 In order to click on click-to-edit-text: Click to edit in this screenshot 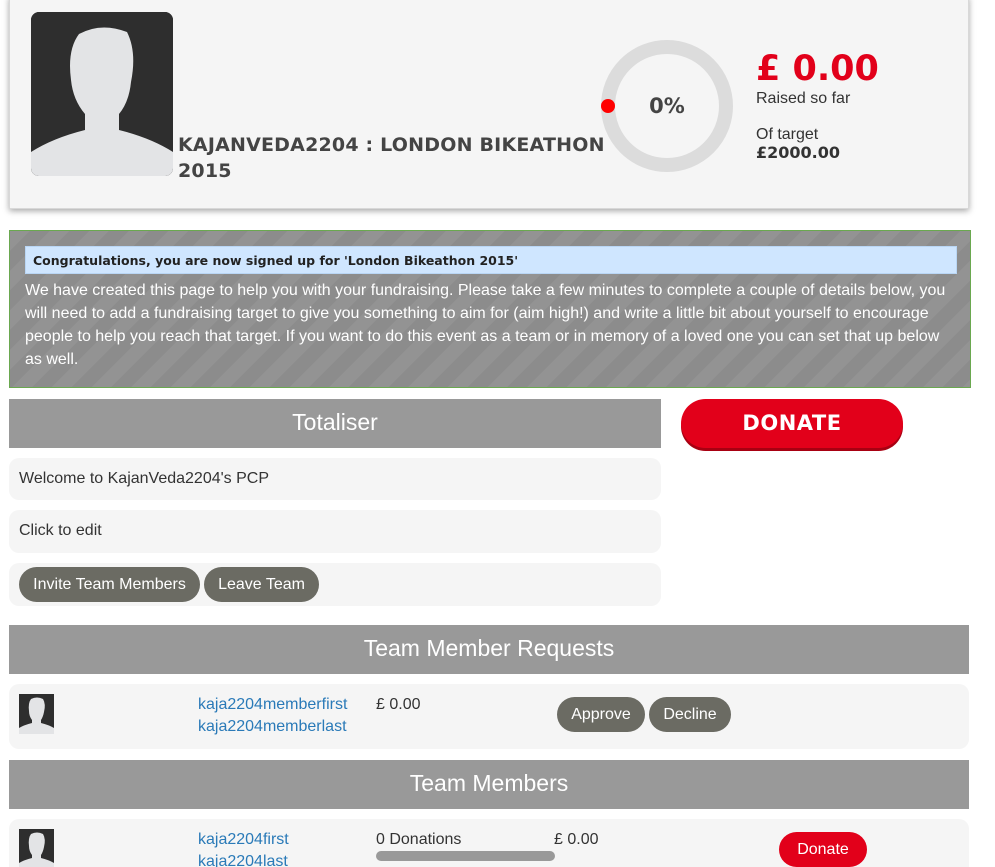, I will do `click(60, 531)`.